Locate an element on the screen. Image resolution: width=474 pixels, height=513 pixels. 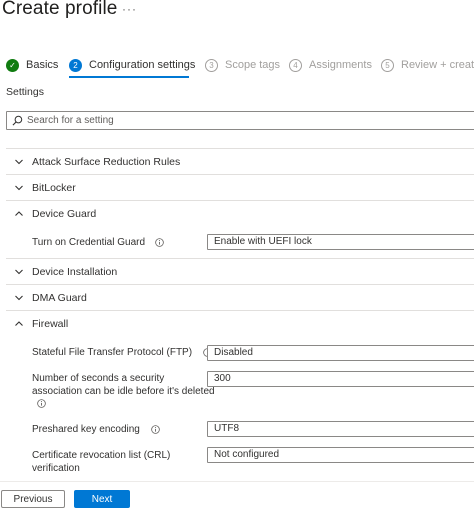
active-step-indicator is located at coordinates (129, 77).